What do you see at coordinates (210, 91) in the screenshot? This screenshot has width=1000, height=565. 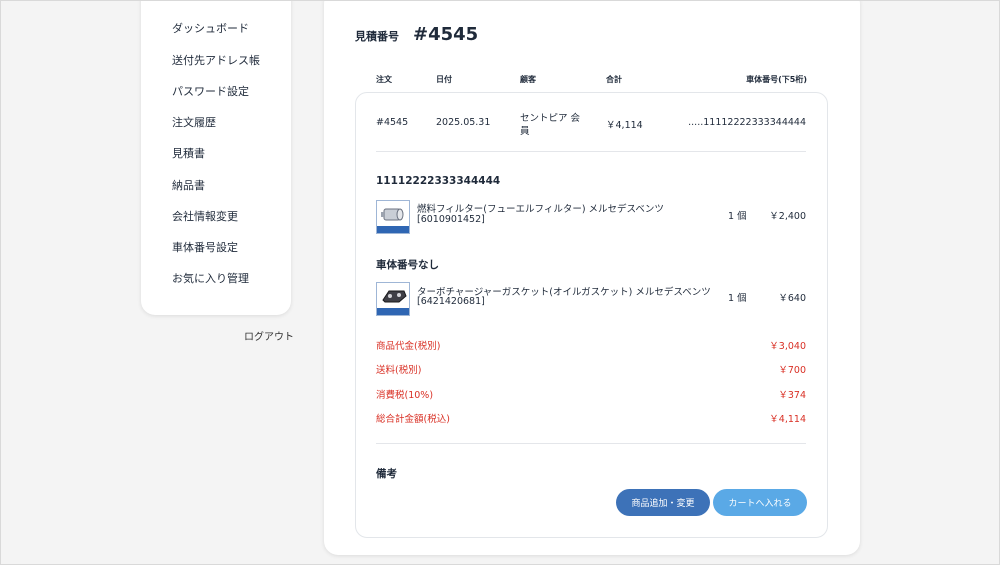 I see `sidebar-item-password: パスワード設定` at bounding box center [210, 91].